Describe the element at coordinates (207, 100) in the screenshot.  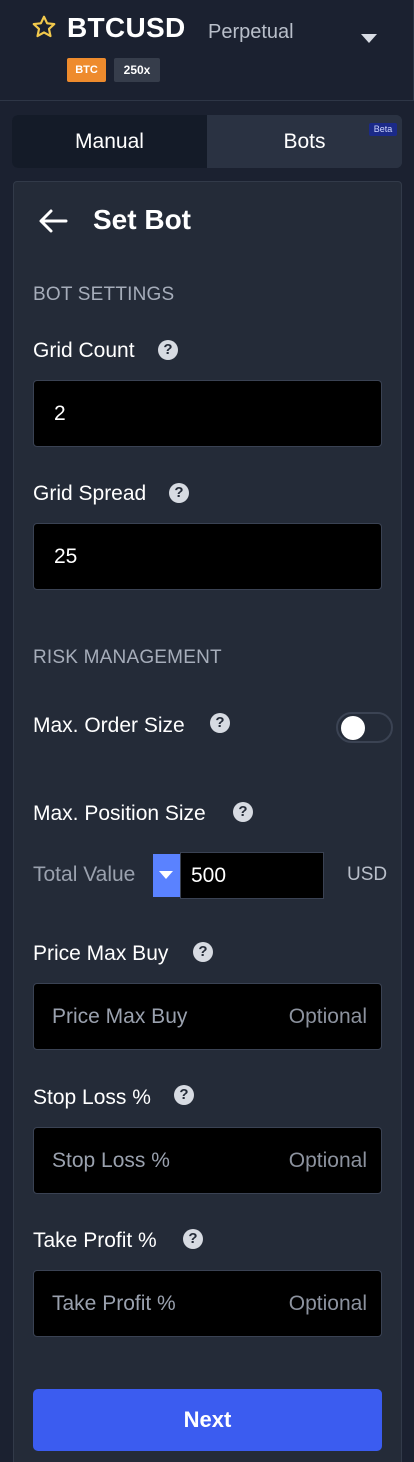
I see `header-divider` at that location.